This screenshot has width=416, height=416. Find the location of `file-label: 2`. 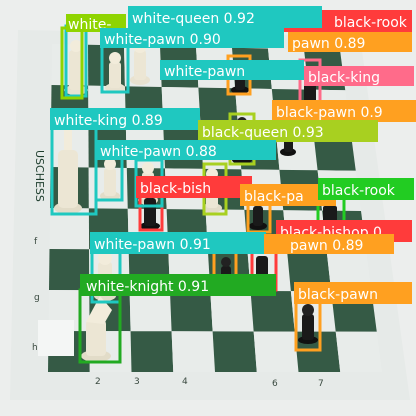

file-label: 2 is located at coordinates (98, 382).